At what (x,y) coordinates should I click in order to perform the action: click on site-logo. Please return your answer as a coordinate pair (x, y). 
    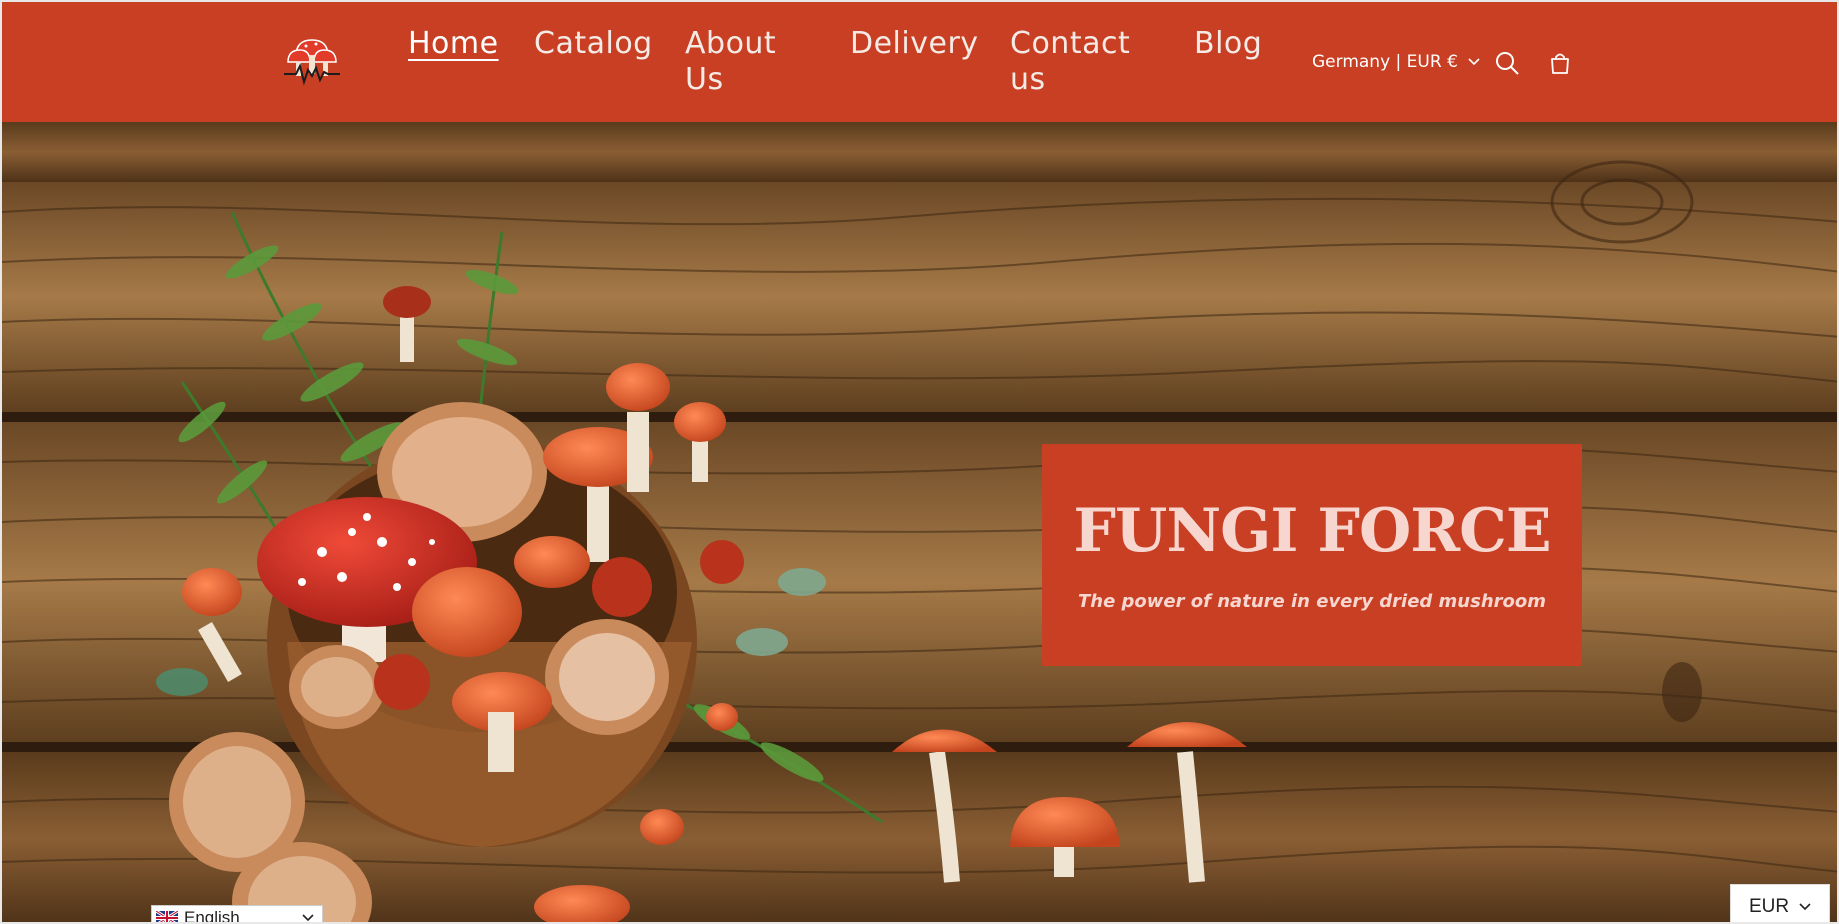
    Looking at the image, I should click on (312, 57).